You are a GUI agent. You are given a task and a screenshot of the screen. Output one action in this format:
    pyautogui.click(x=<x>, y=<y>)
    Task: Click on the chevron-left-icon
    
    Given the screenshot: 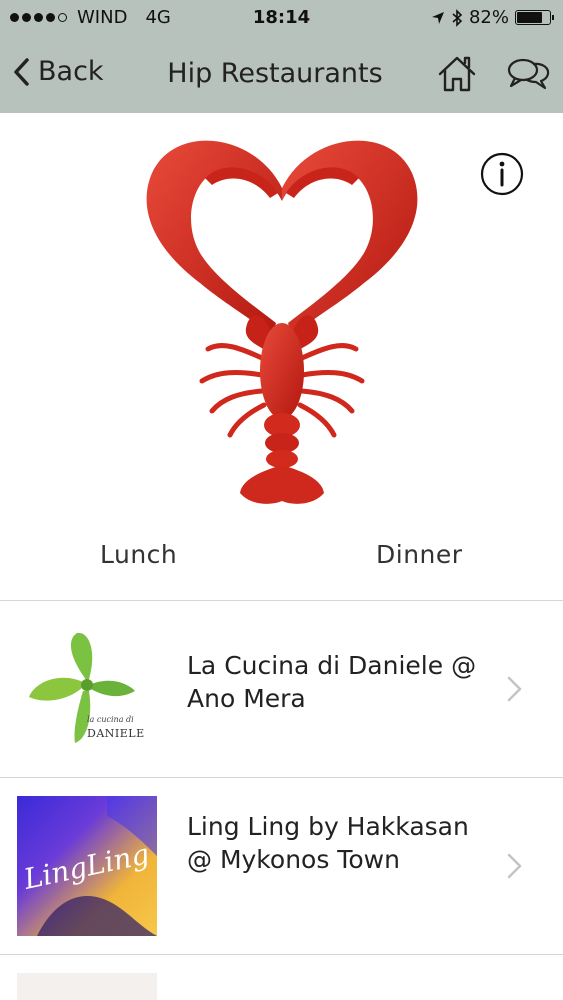 What is the action you would take?
    pyautogui.click(x=21, y=71)
    